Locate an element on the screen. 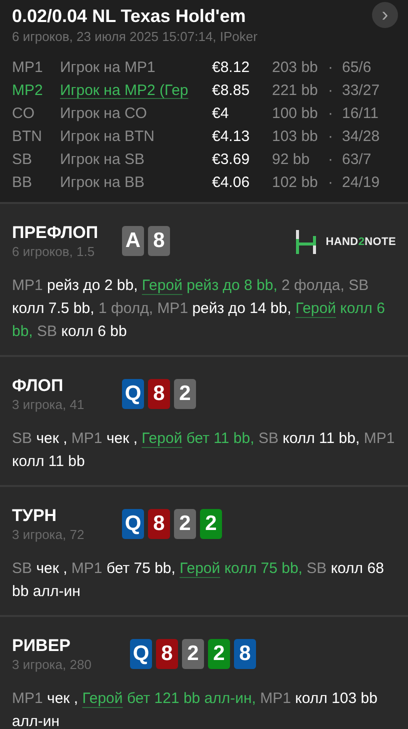 The image size is (408, 729). player-big-blinds: 203 bb is located at coordinates (295, 68).